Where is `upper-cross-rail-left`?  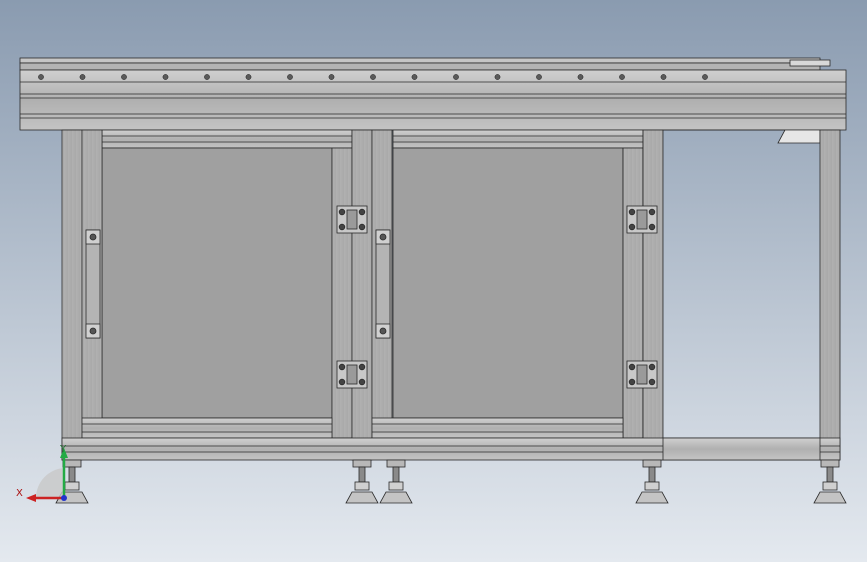
upper-cross-rail-left is located at coordinates (227, 139).